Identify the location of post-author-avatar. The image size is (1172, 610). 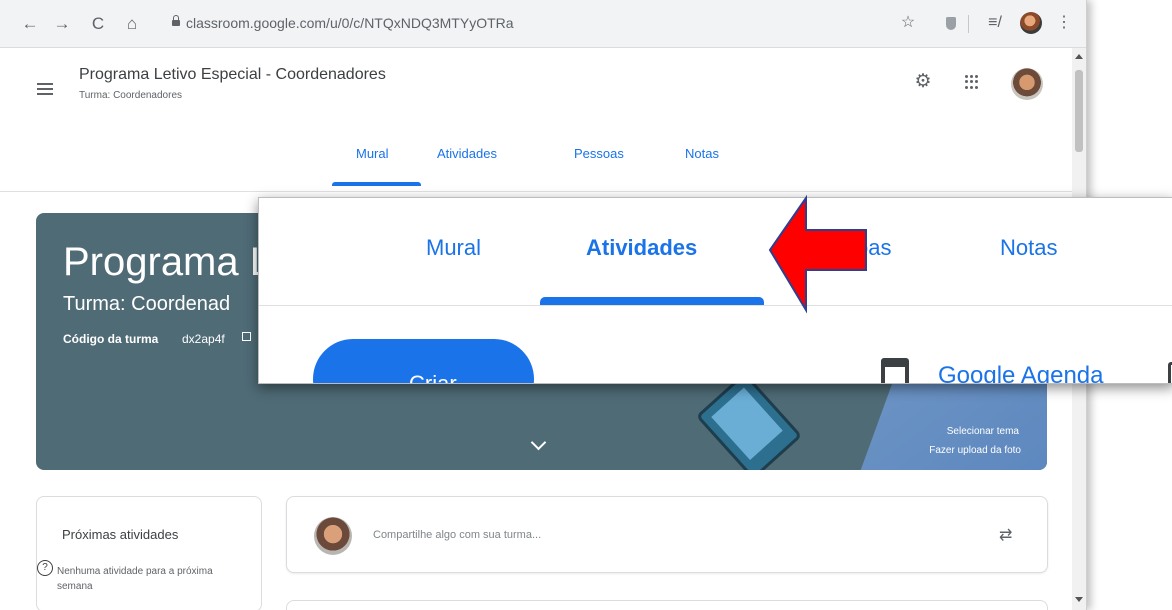
(333, 536).